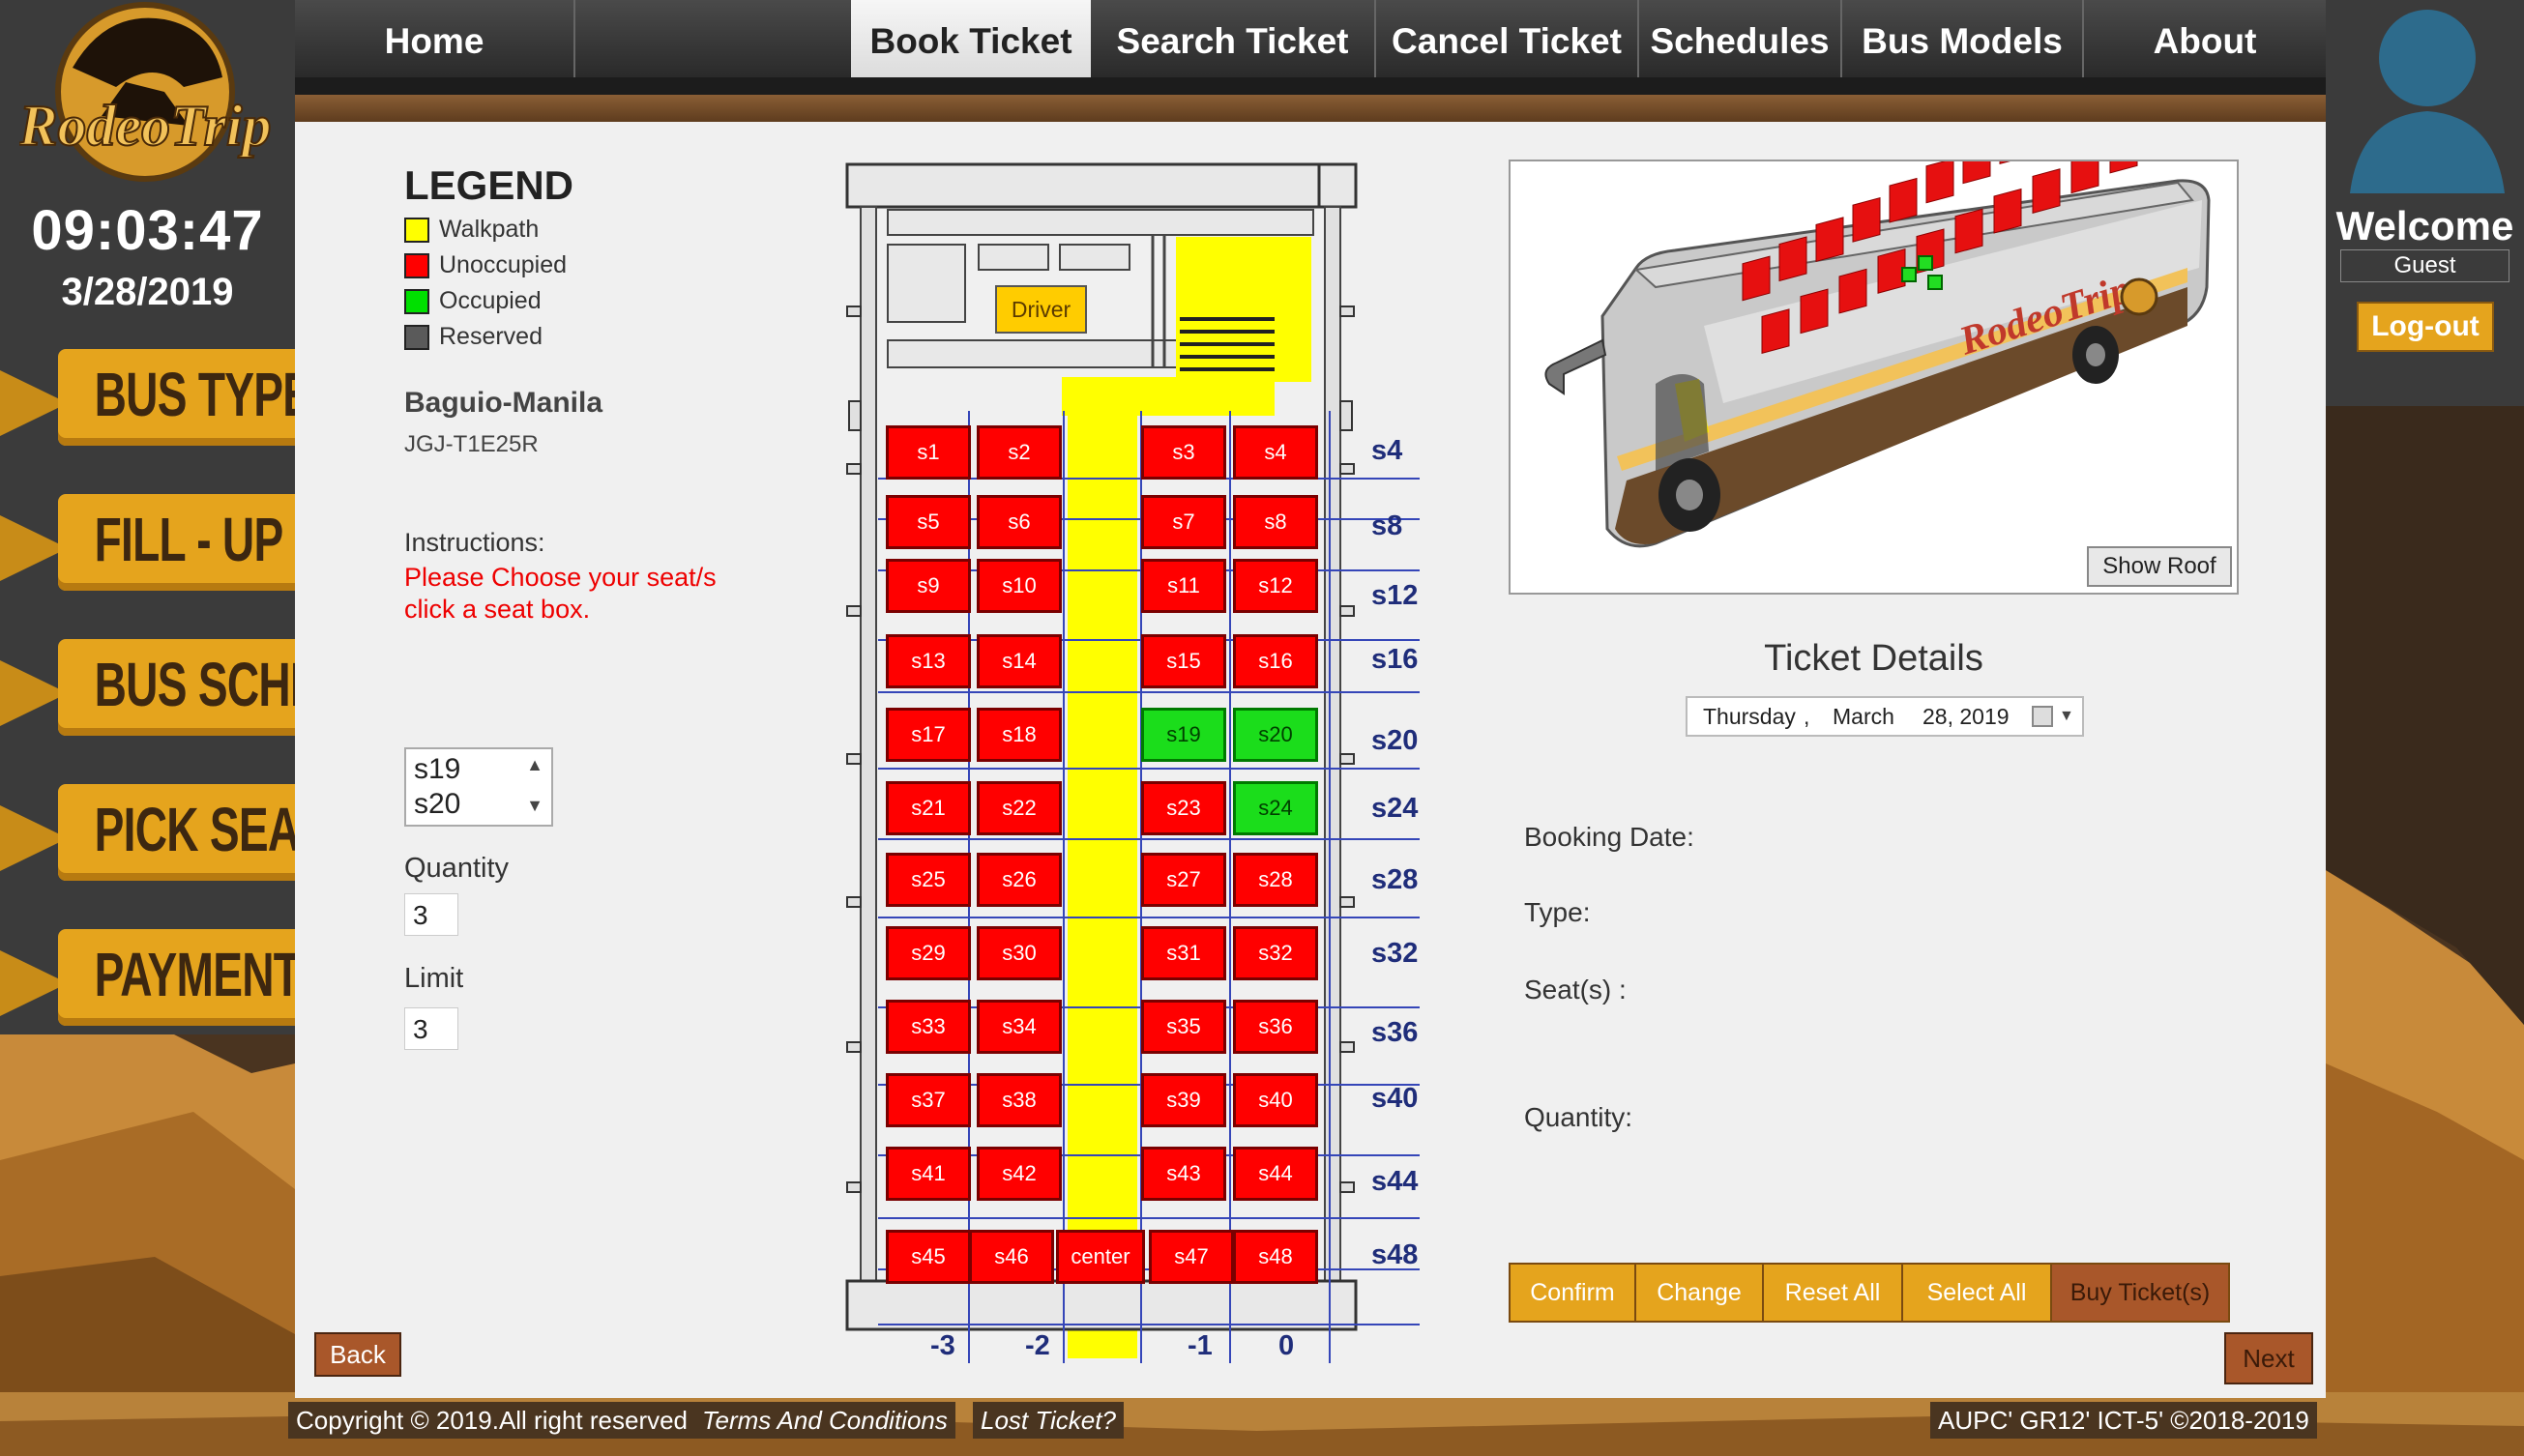 The image size is (2524, 1456). Describe the element at coordinates (1395, 741) in the screenshot. I see `row-label: s20` at that location.